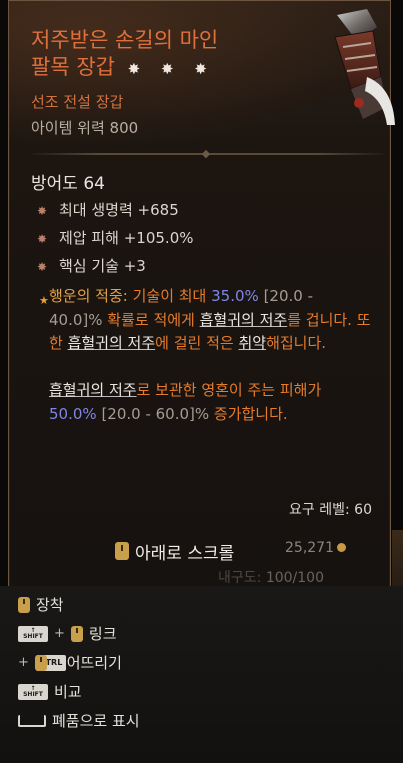 This screenshot has width=403, height=763. What do you see at coordinates (68, 692) in the screenshot?
I see `control-label: 비교` at bounding box center [68, 692].